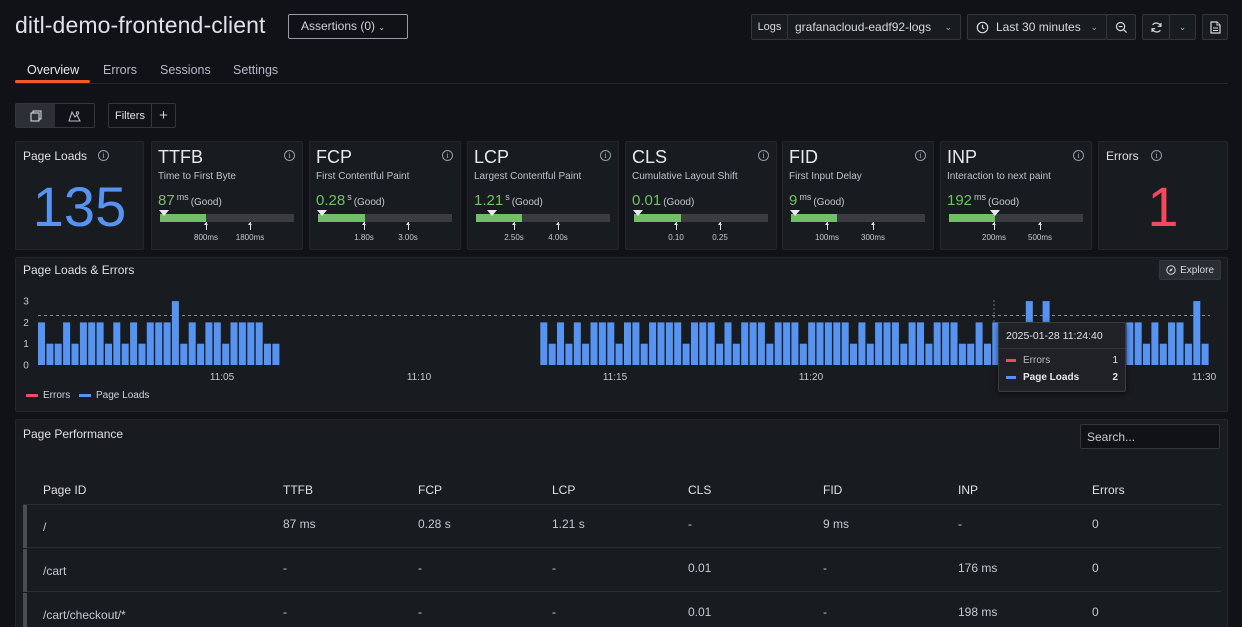 The width and height of the screenshot is (1242, 627). What do you see at coordinates (1095, 612) in the screenshot?
I see `table-cell: 0` at bounding box center [1095, 612].